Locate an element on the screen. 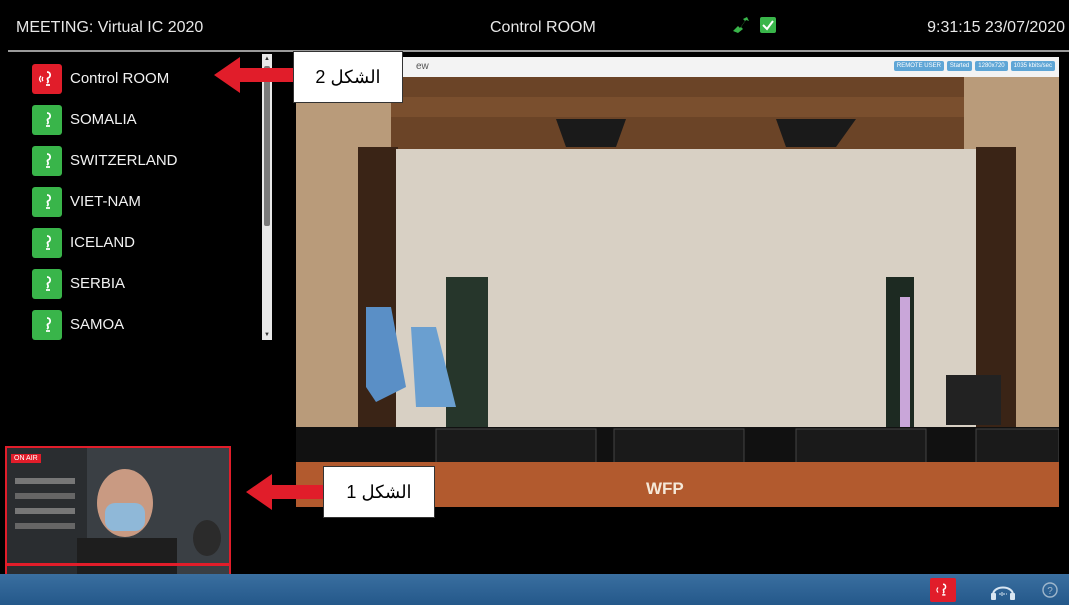  room-label: SAMOA is located at coordinates (97, 324).